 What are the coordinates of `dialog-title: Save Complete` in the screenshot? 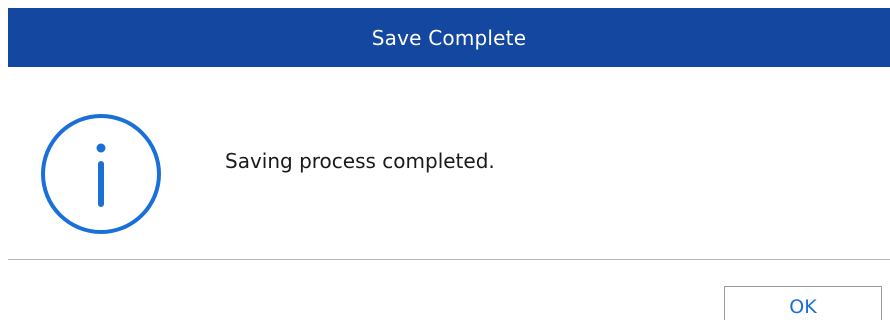 It's located at (449, 37).